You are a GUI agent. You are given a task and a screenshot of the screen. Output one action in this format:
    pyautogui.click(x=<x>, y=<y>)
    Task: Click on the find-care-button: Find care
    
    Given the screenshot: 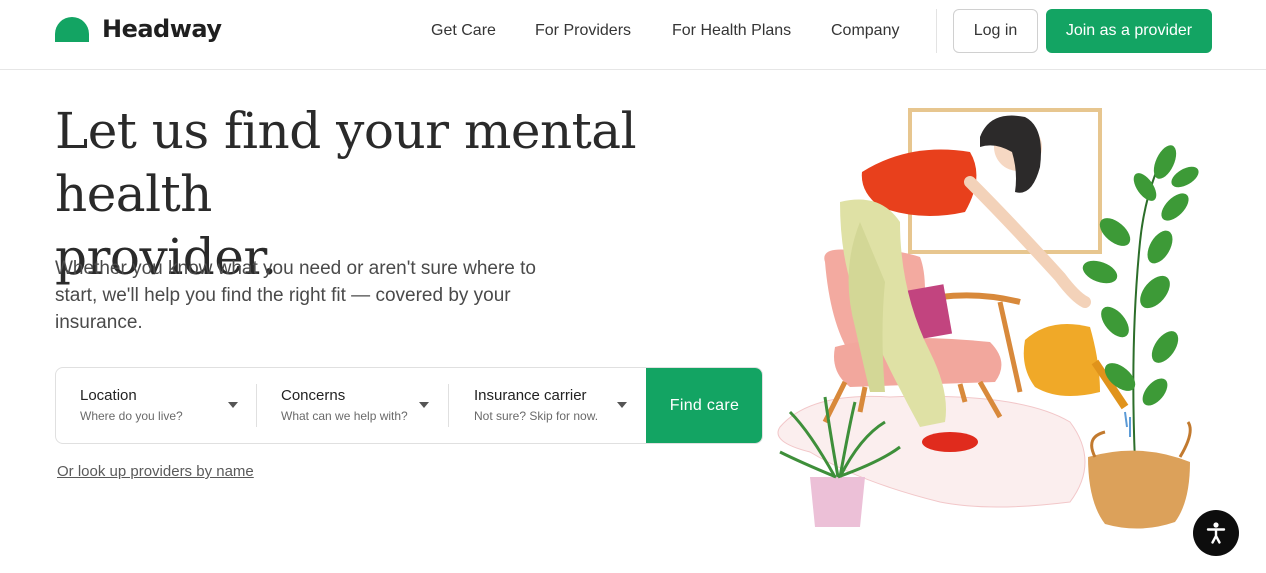 What is the action you would take?
    pyautogui.click(x=704, y=405)
    